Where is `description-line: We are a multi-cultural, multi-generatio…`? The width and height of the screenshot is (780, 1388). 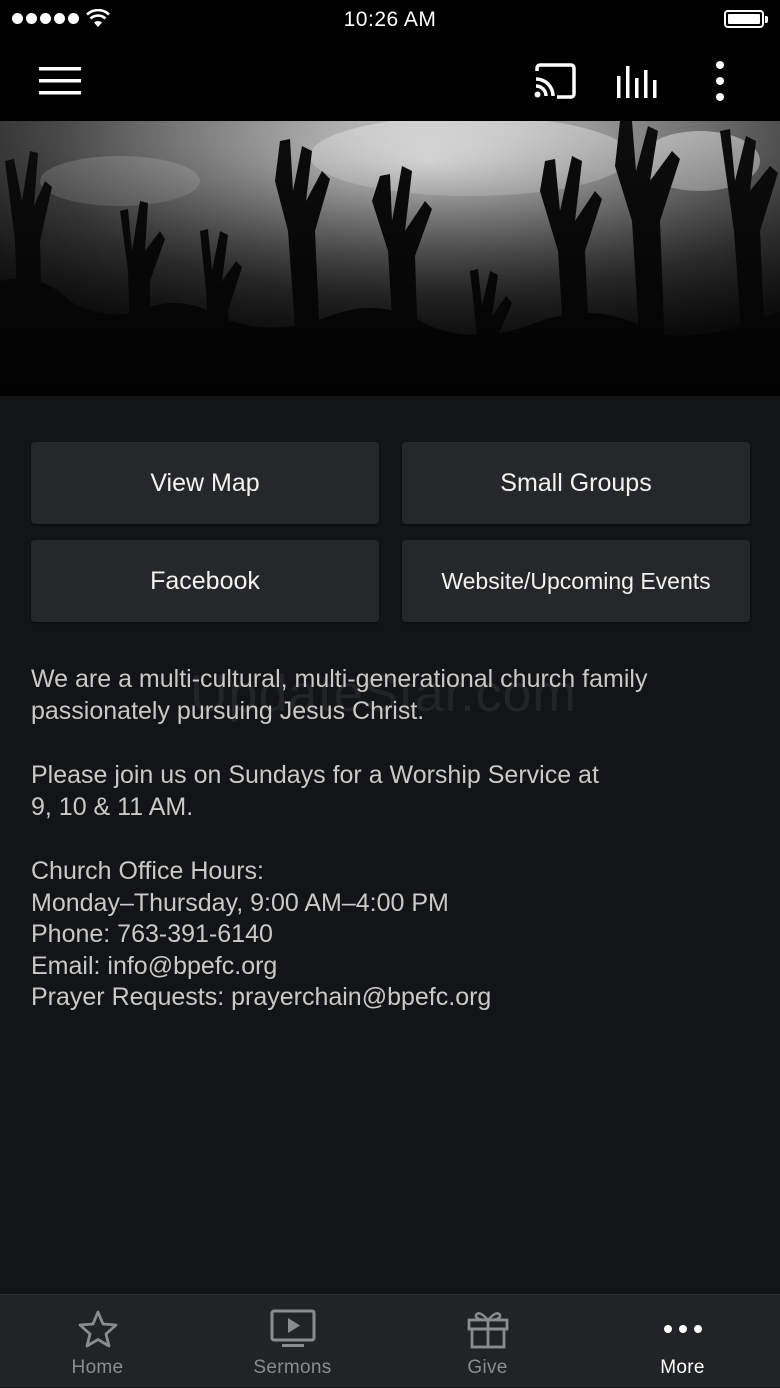 description-line: We are a multi-cultural, multi-generatio… is located at coordinates (339, 679).